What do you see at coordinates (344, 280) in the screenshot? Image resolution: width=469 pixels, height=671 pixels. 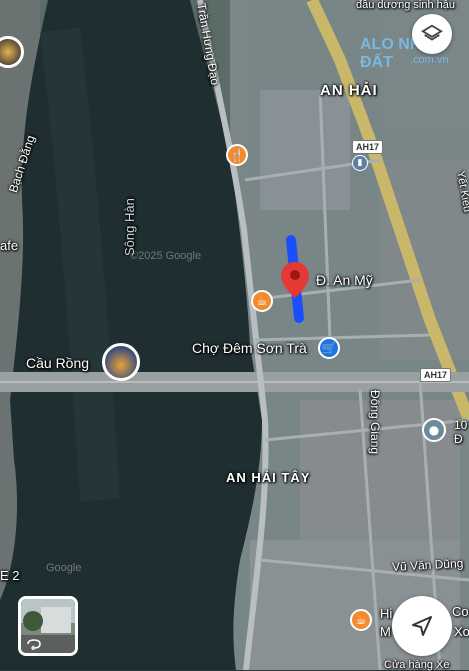 I see `street-label-an-my: Đ. An Mỹ` at bounding box center [344, 280].